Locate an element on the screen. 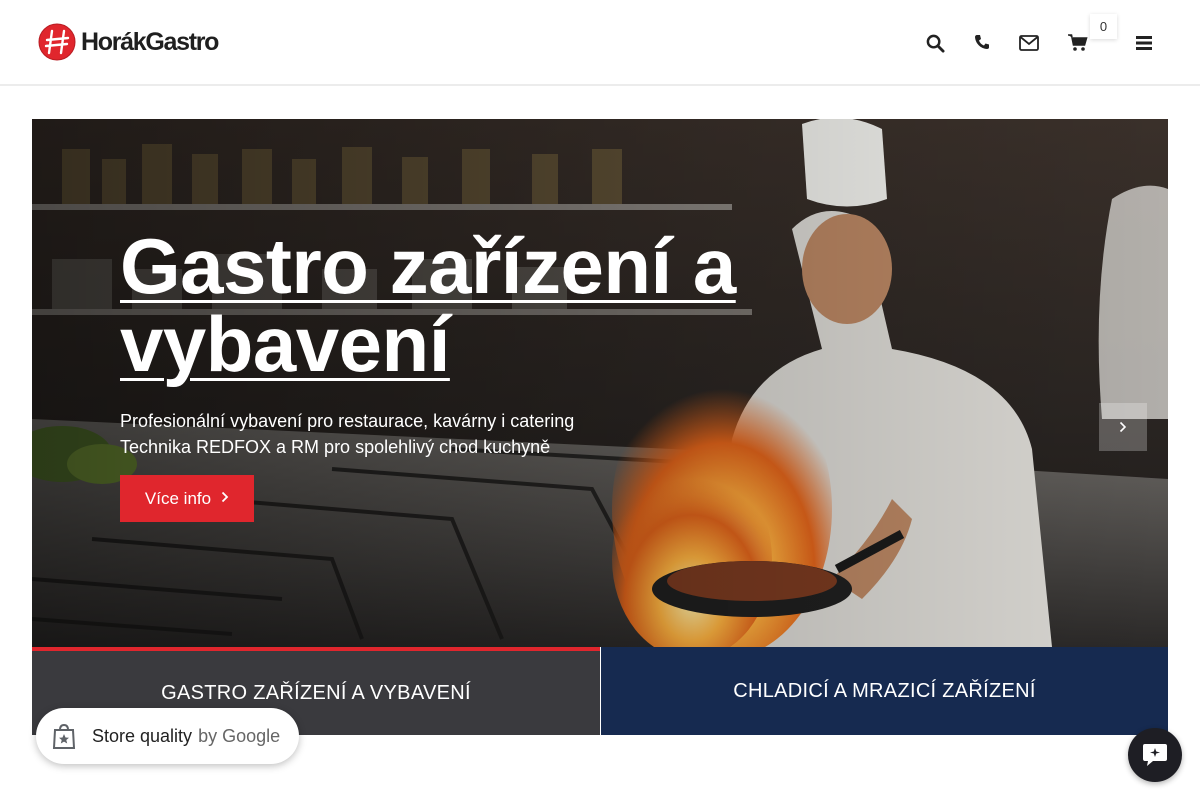  logo-icon is located at coordinates (57, 42).